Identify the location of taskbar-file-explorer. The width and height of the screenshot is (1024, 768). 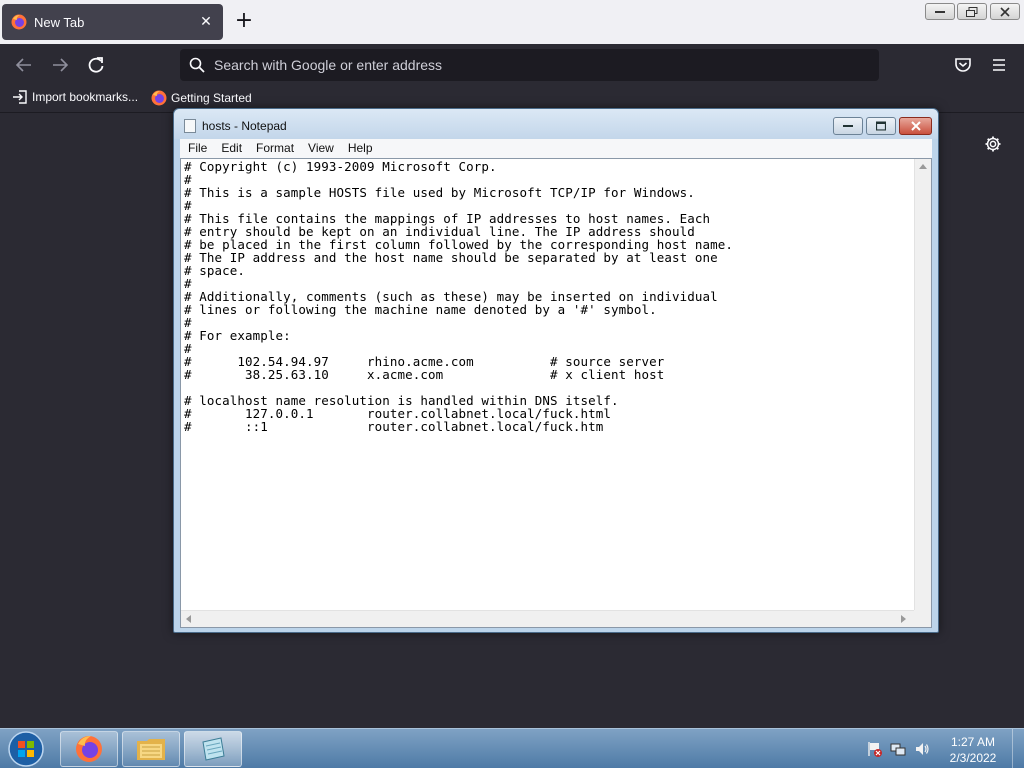
(151, 749).